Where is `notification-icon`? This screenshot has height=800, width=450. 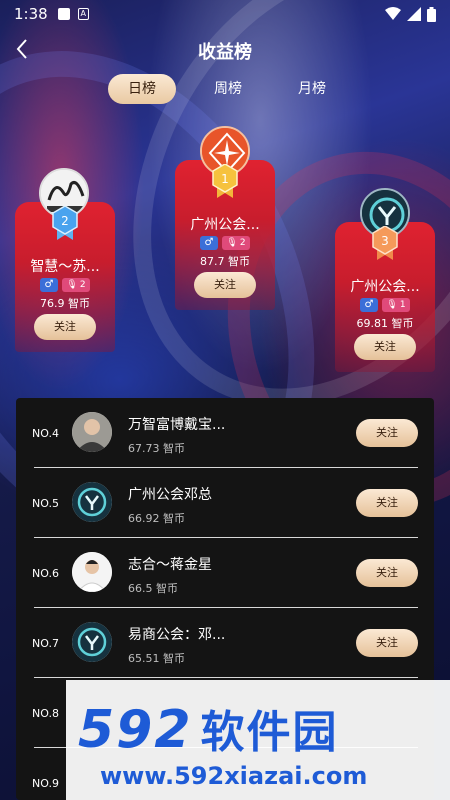
notification-icon is located at coordinates (63, 14).